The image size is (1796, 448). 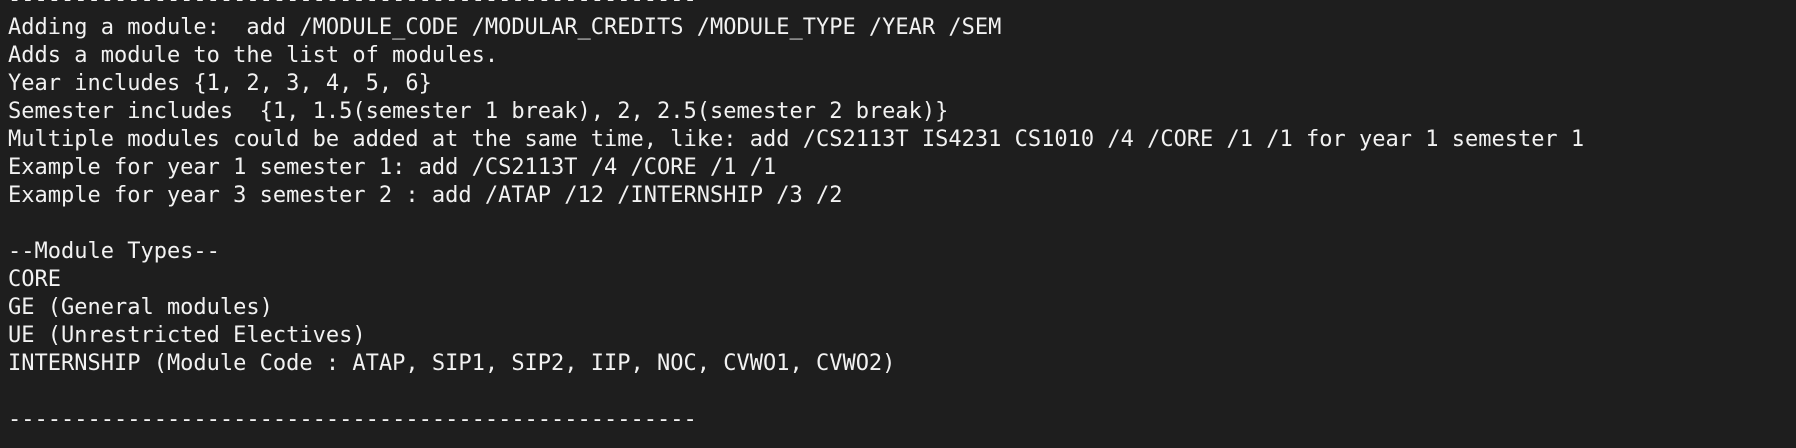 I want to click on module-types-heading: --Module Types--, so click(x=114, y=251).